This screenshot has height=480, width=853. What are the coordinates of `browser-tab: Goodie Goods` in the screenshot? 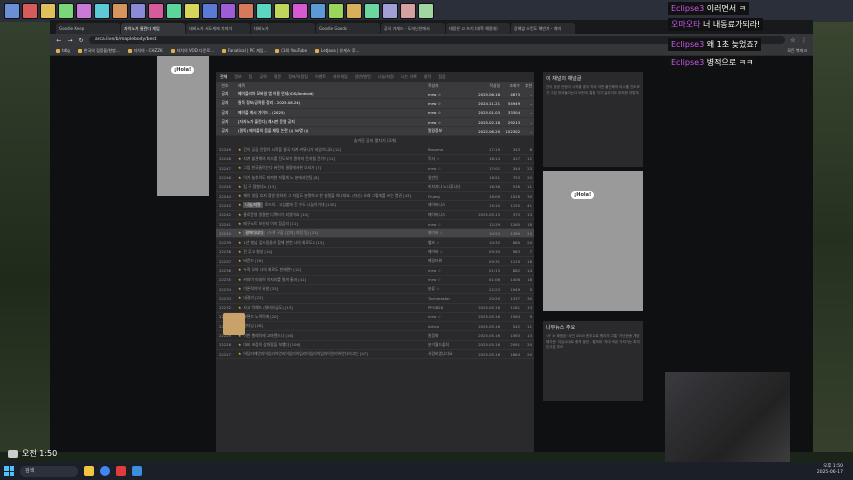 It's located at (348, 28).